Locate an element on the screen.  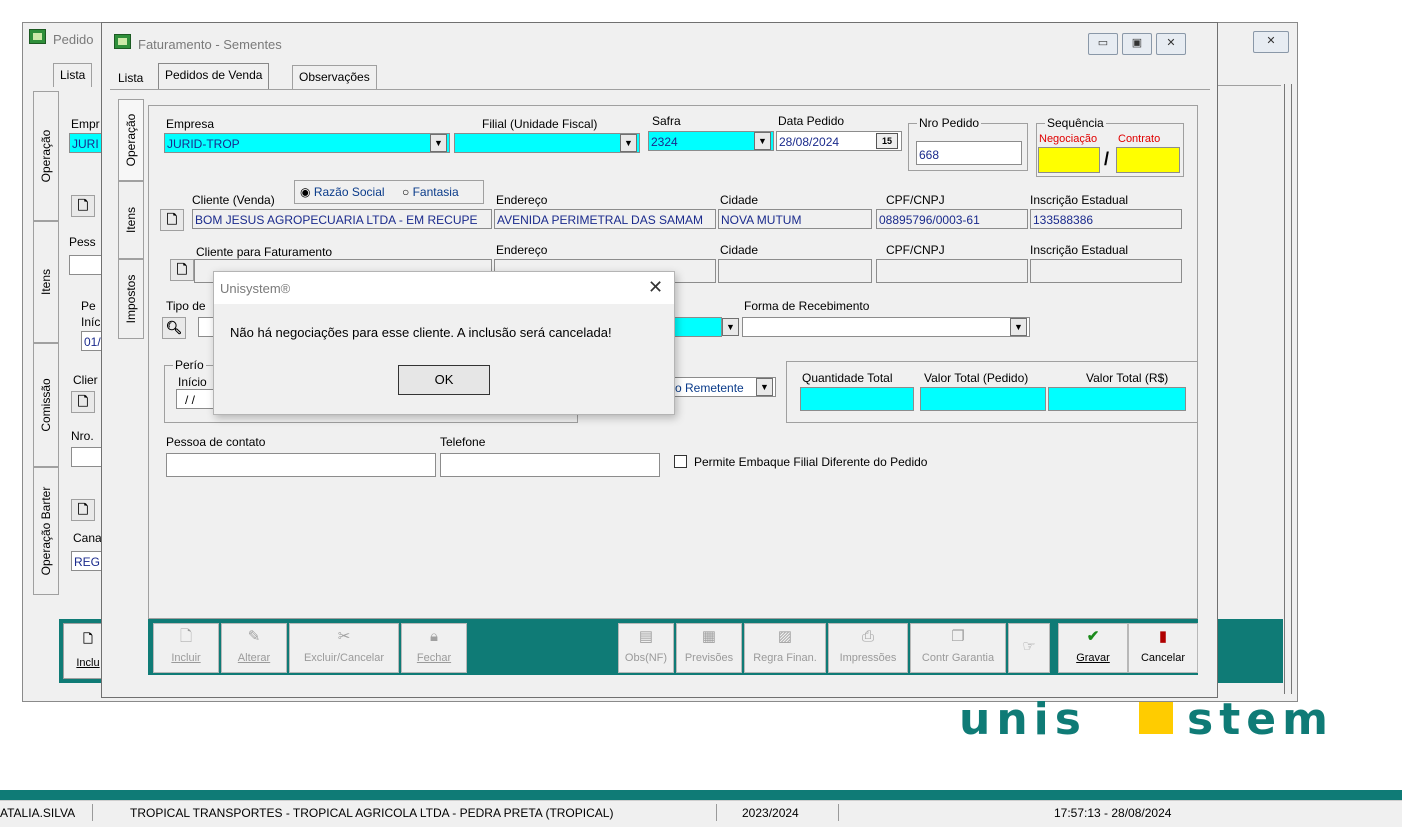
radio-unchecked-icon: ○ is located at coordinates (406, 192).